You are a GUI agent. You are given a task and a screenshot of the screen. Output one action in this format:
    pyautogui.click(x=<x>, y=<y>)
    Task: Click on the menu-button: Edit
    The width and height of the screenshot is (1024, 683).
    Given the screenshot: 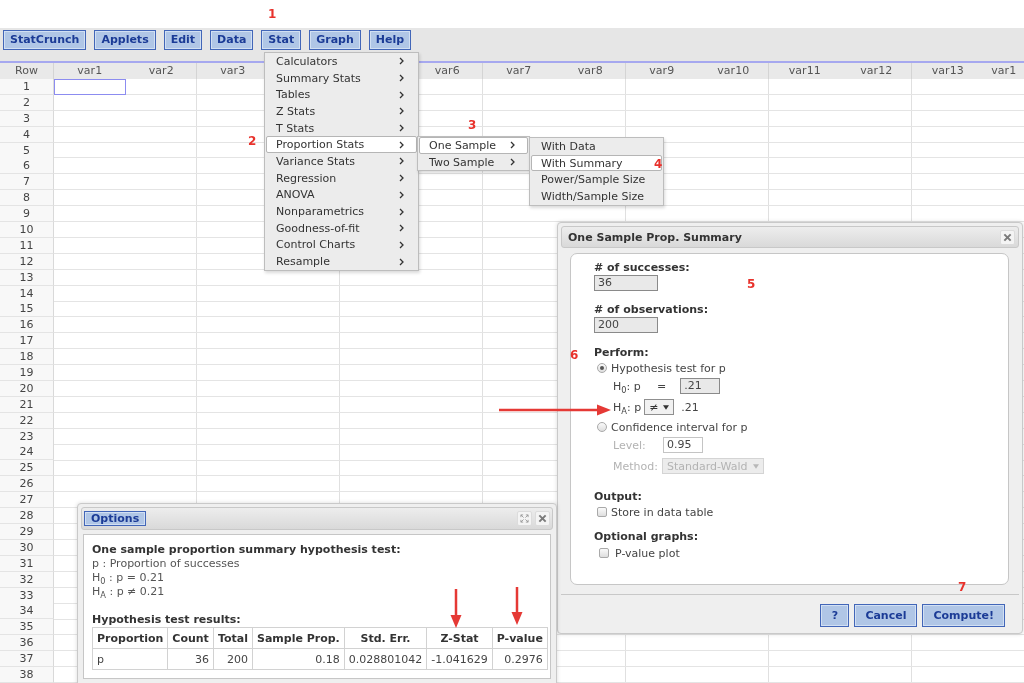 What is the action you would take?
    pyautogui.click(x=183, y=40)
    